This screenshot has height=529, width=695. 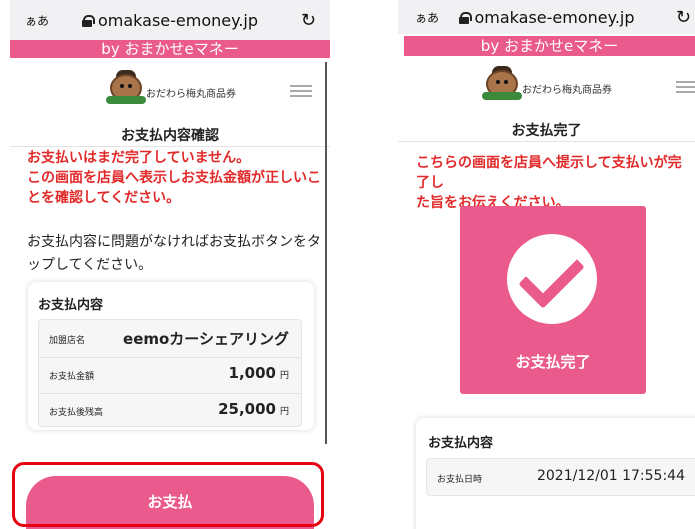 I want to click on row-key: お支払後残高, so click(x=76, y=413).